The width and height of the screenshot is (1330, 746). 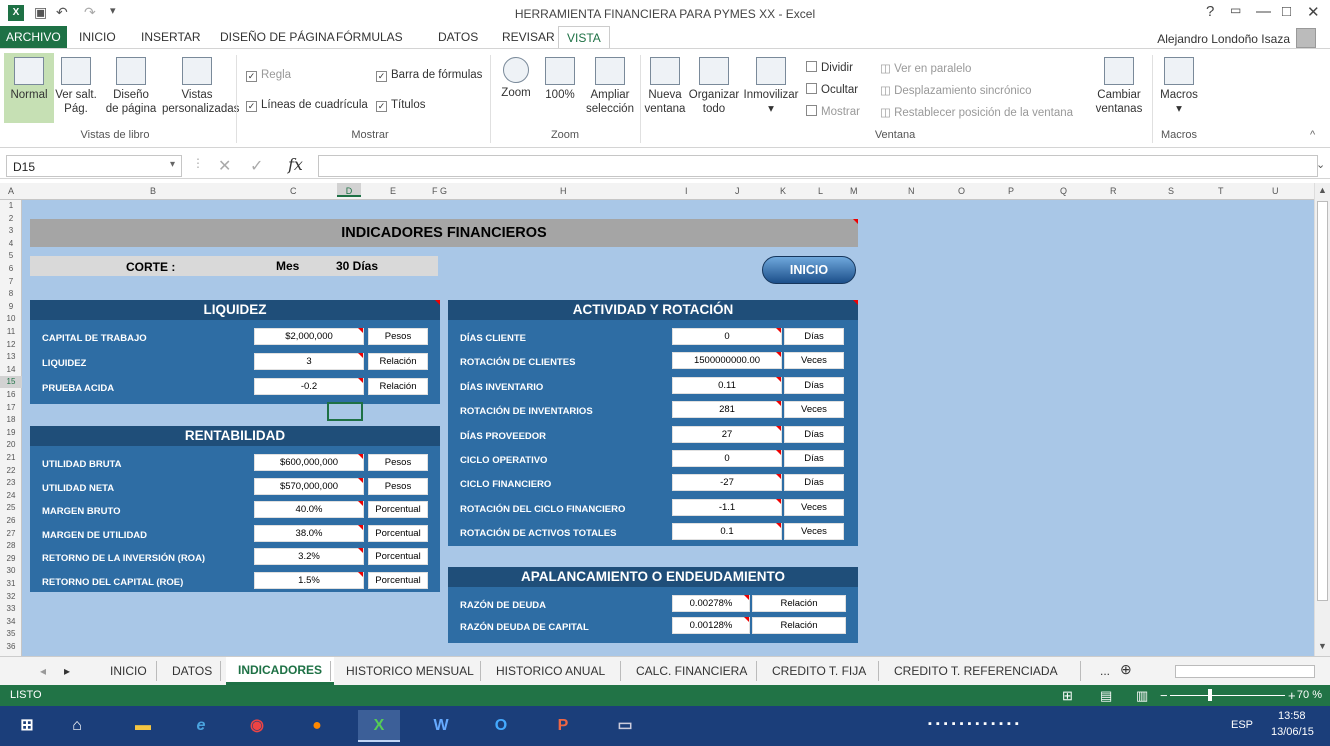 I want to click on column-header: P, so click(x=1011, y=191).